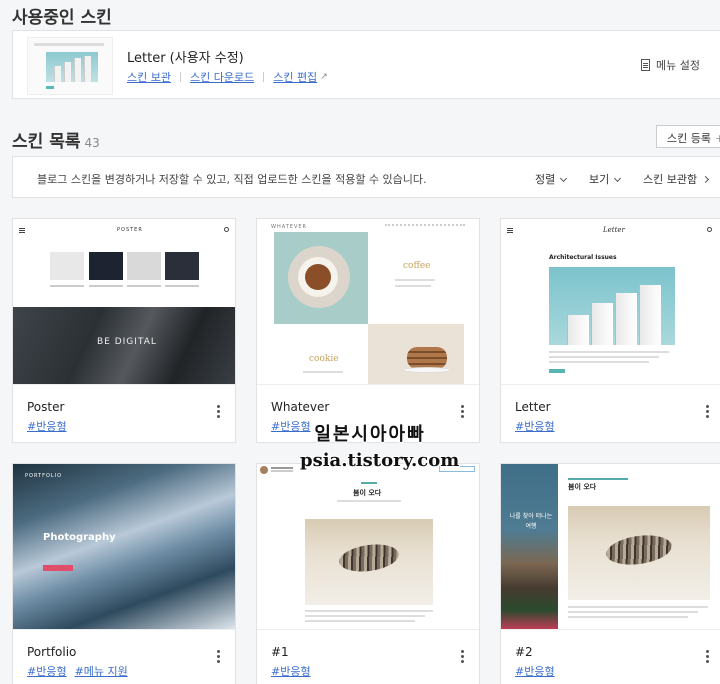 The height and width of the screenshot is (684, 720). I want to click on skin-archive-link: 스킨 보관, so click(149, 77).